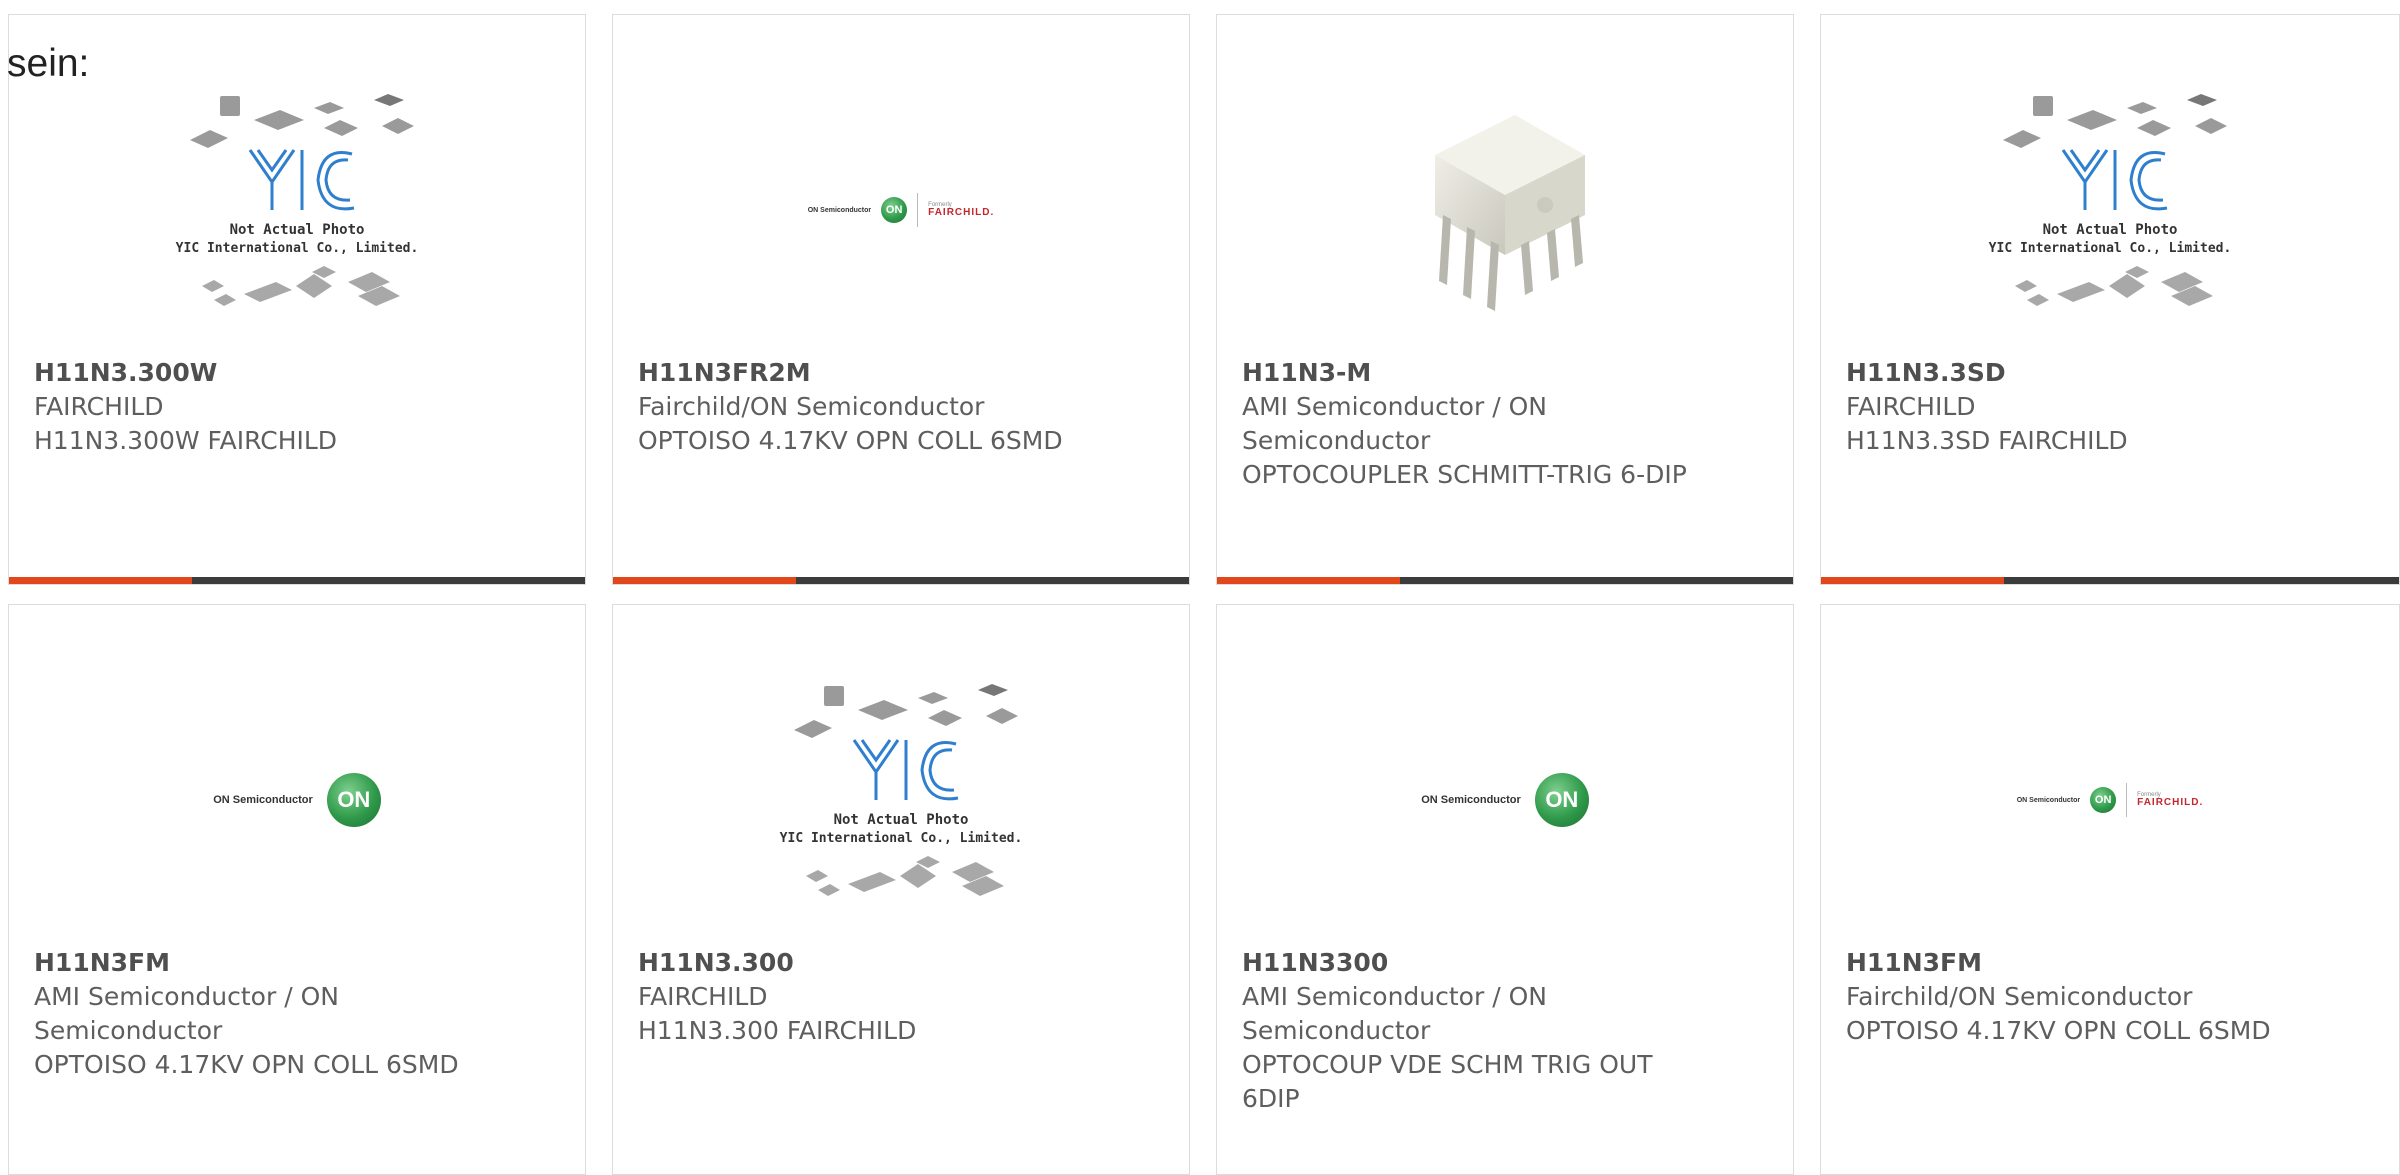 The width and height of the screenshot is (2400, 1175). What do you see at coordinates (1464, 474) in the screenshot?
I see `description: OPTOCOUPLER SCHMITT-TRIG 6-DIP` at bounding box center [1464, 474].